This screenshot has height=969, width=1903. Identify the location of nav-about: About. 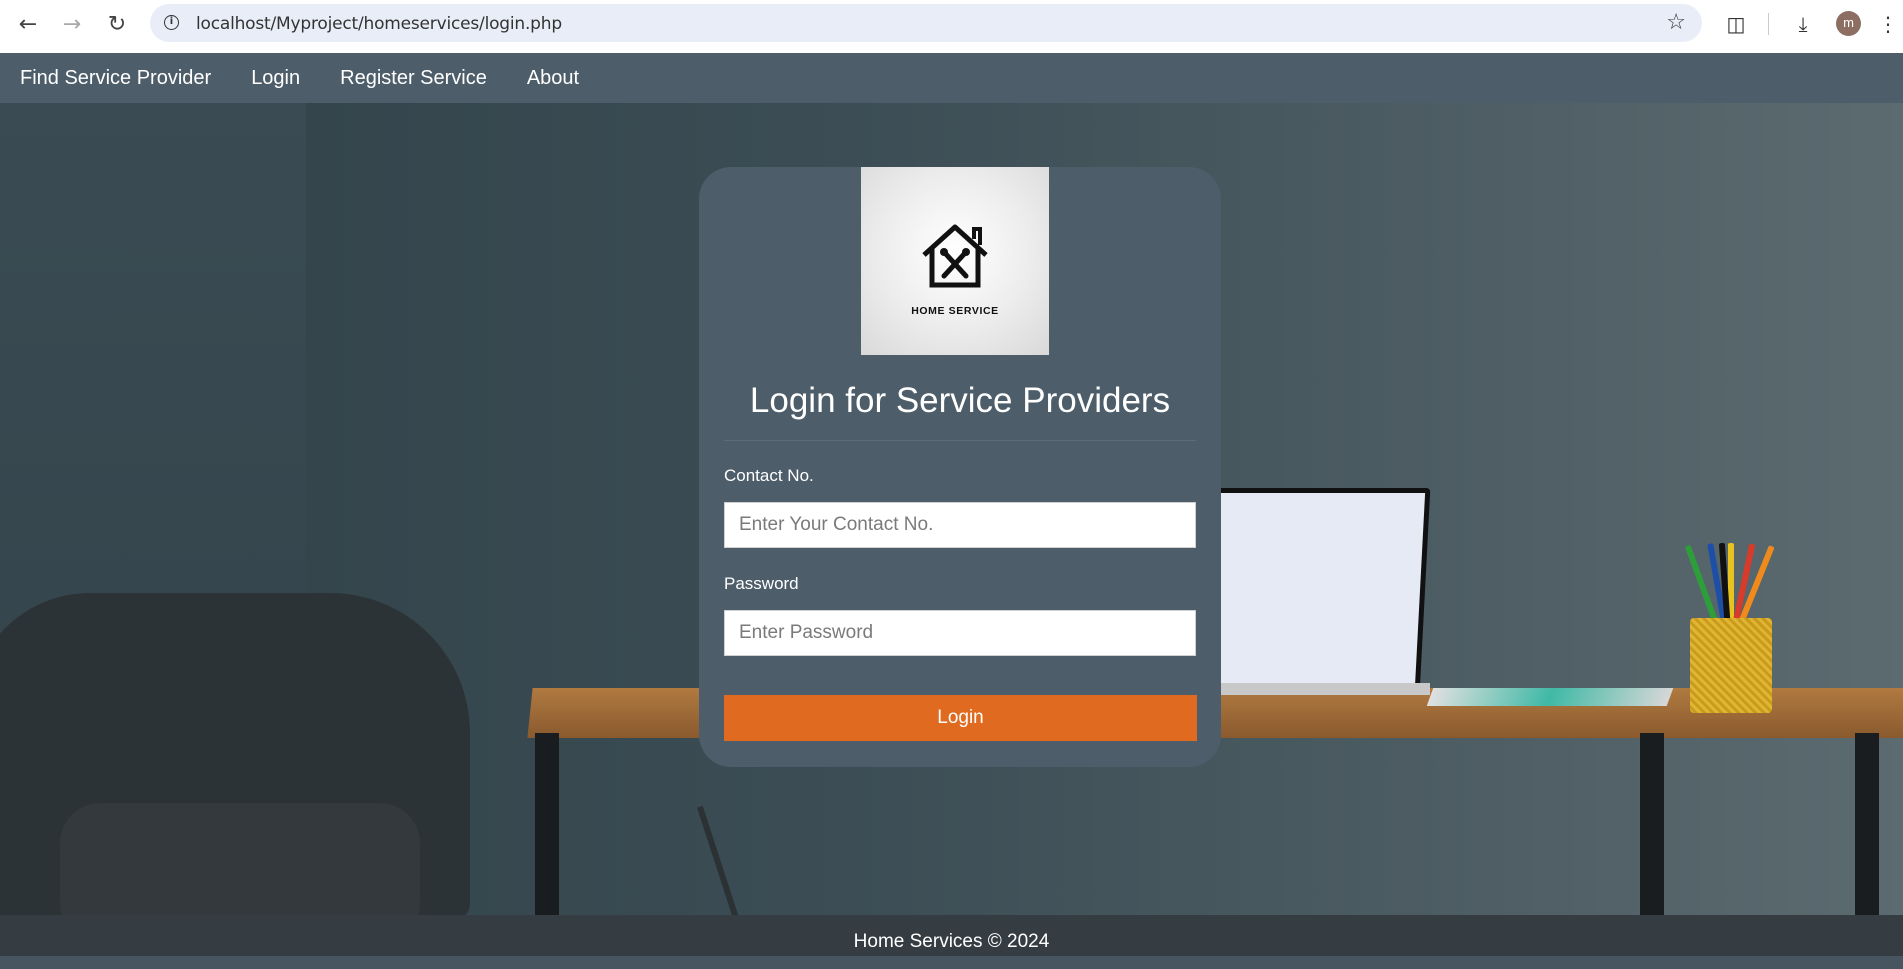
(553, 78).